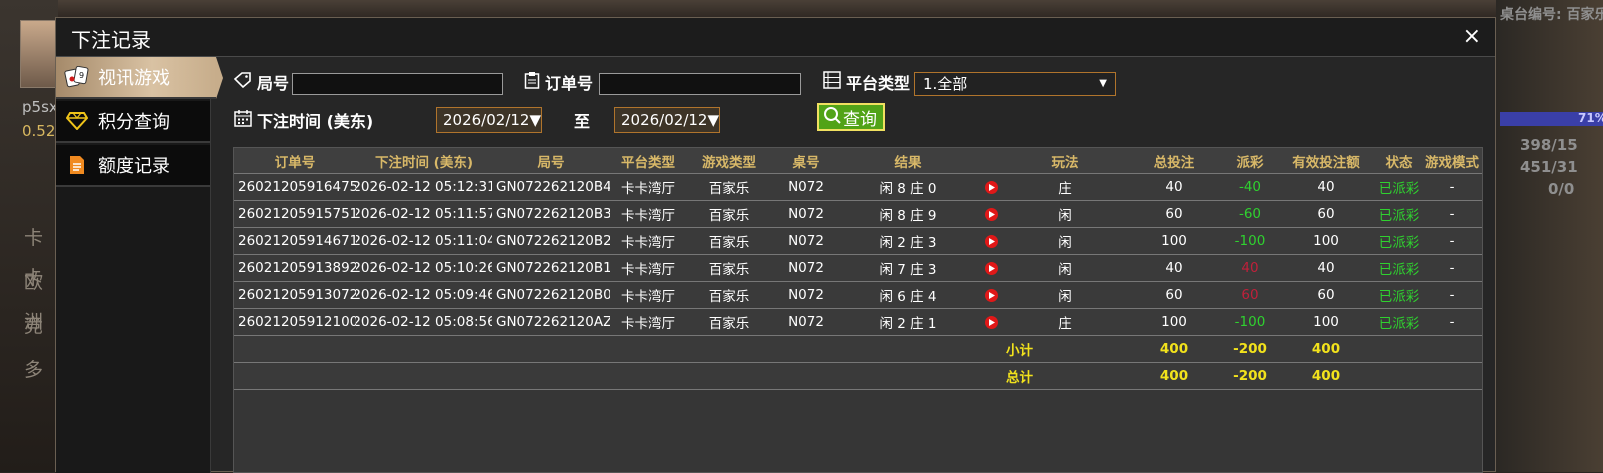 This screenshot has height=473, width=1603. What do you see at coordinates (908, 324) in the screenshot?
I see `cell-result: 闲 2 庄 1` at bounding box center [908, 324].